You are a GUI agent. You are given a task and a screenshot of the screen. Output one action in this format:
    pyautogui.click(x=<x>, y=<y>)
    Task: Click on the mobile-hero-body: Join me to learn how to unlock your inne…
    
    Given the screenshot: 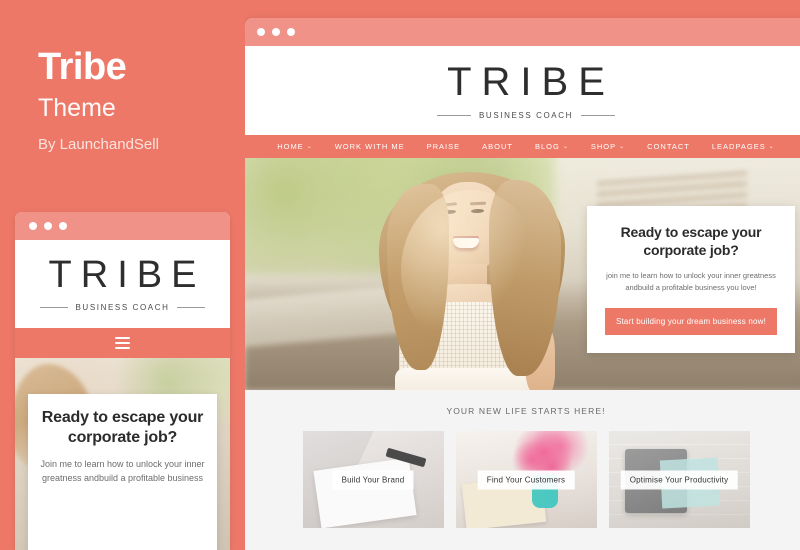 What is the action you would take?
    pyautogui.click(x=122, y=471)
    